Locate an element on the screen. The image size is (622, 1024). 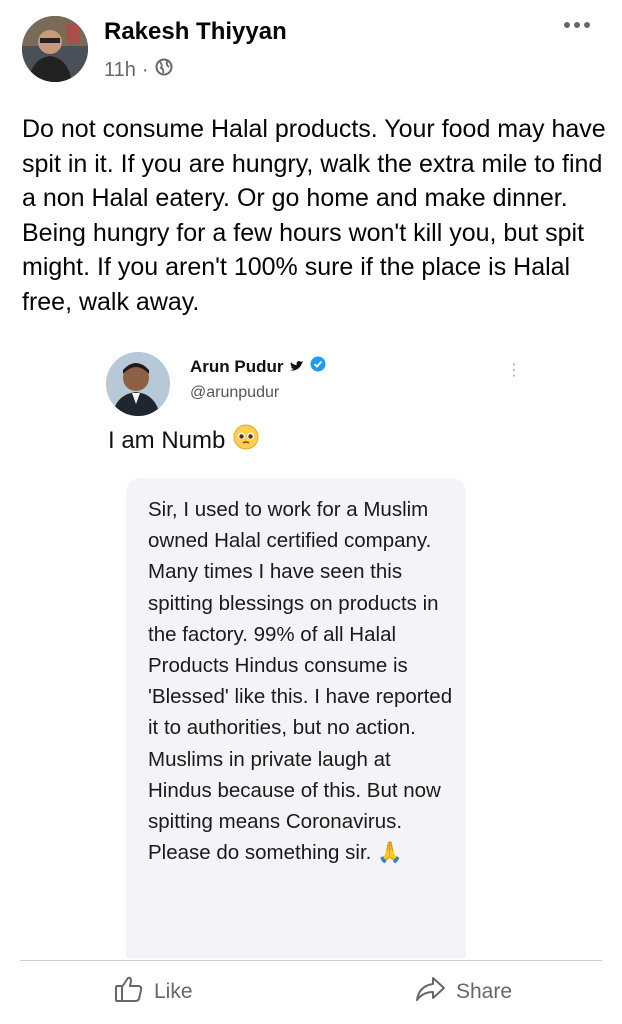
pleading-face-emoji is located at coordinates (246, 440).